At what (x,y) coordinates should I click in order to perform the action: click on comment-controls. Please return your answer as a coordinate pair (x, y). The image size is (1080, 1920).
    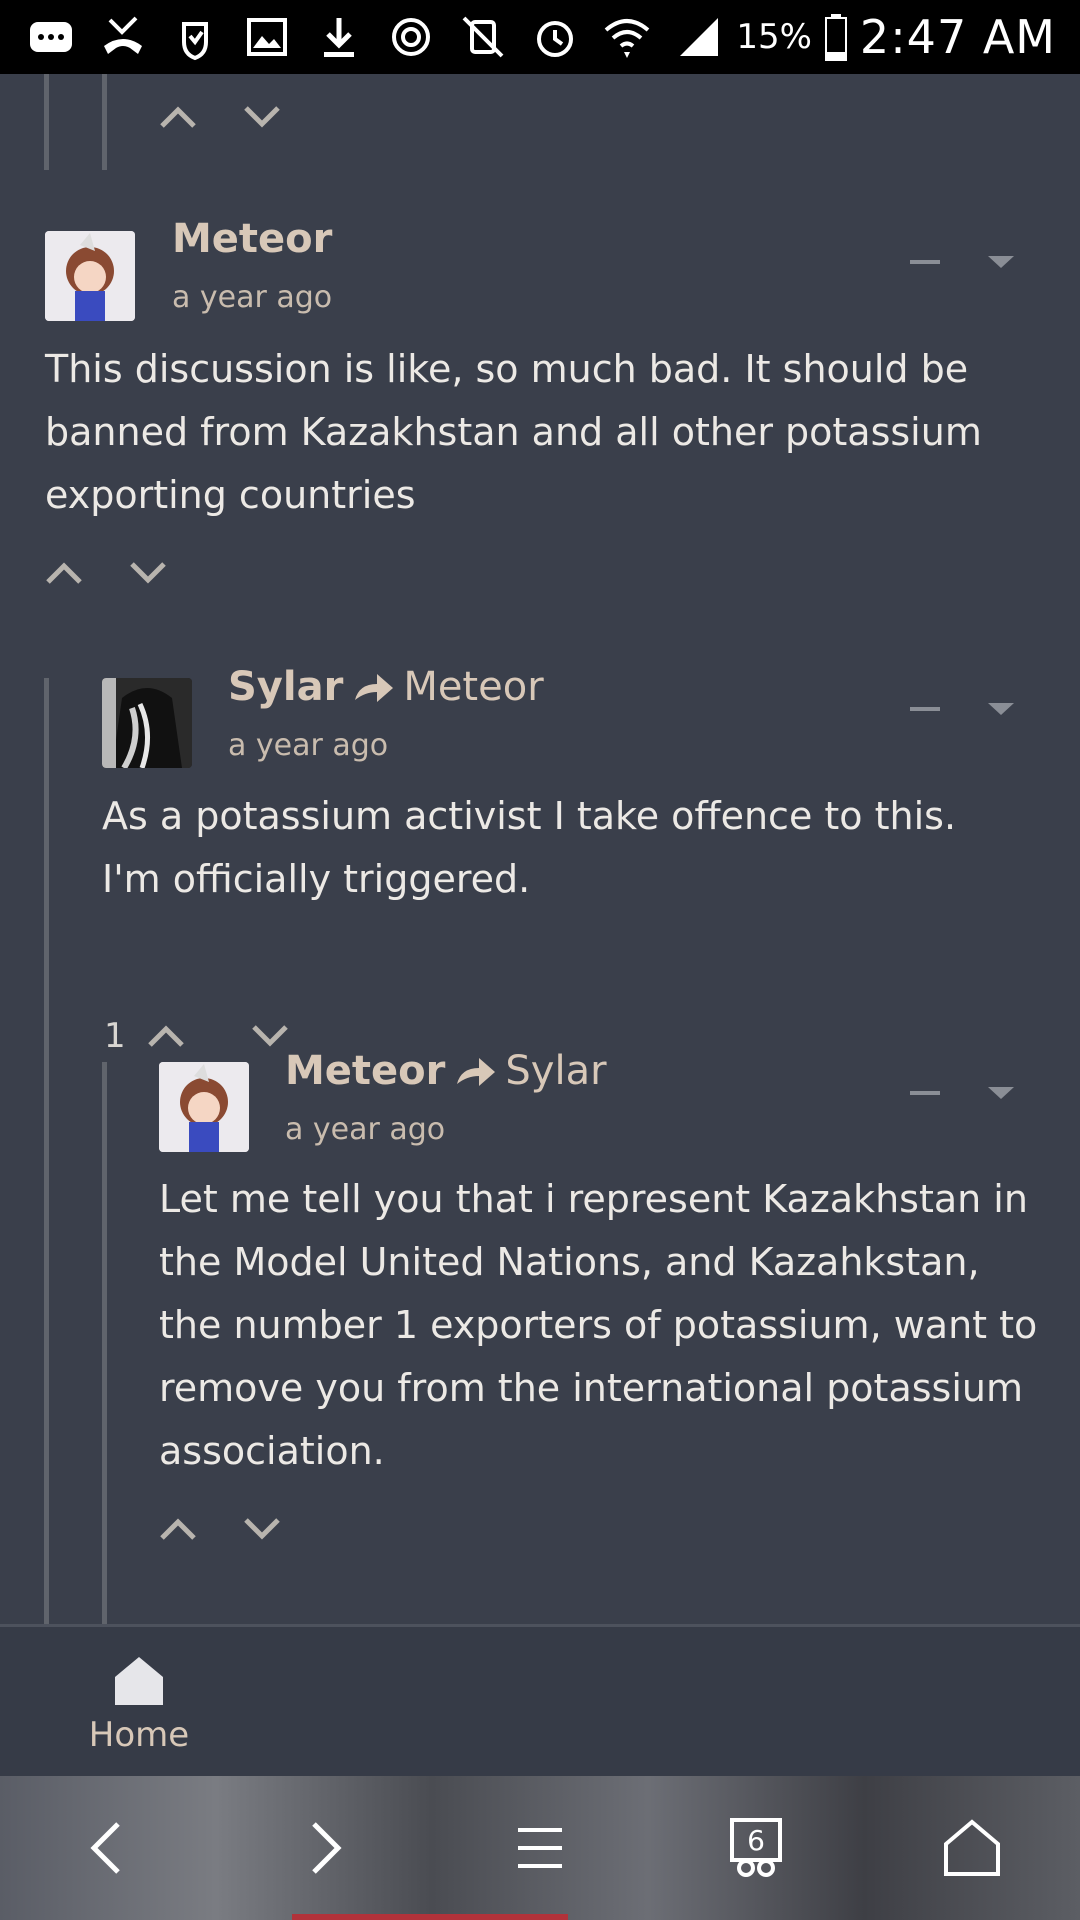
    Looking at the image, I should click on (963, 1093).